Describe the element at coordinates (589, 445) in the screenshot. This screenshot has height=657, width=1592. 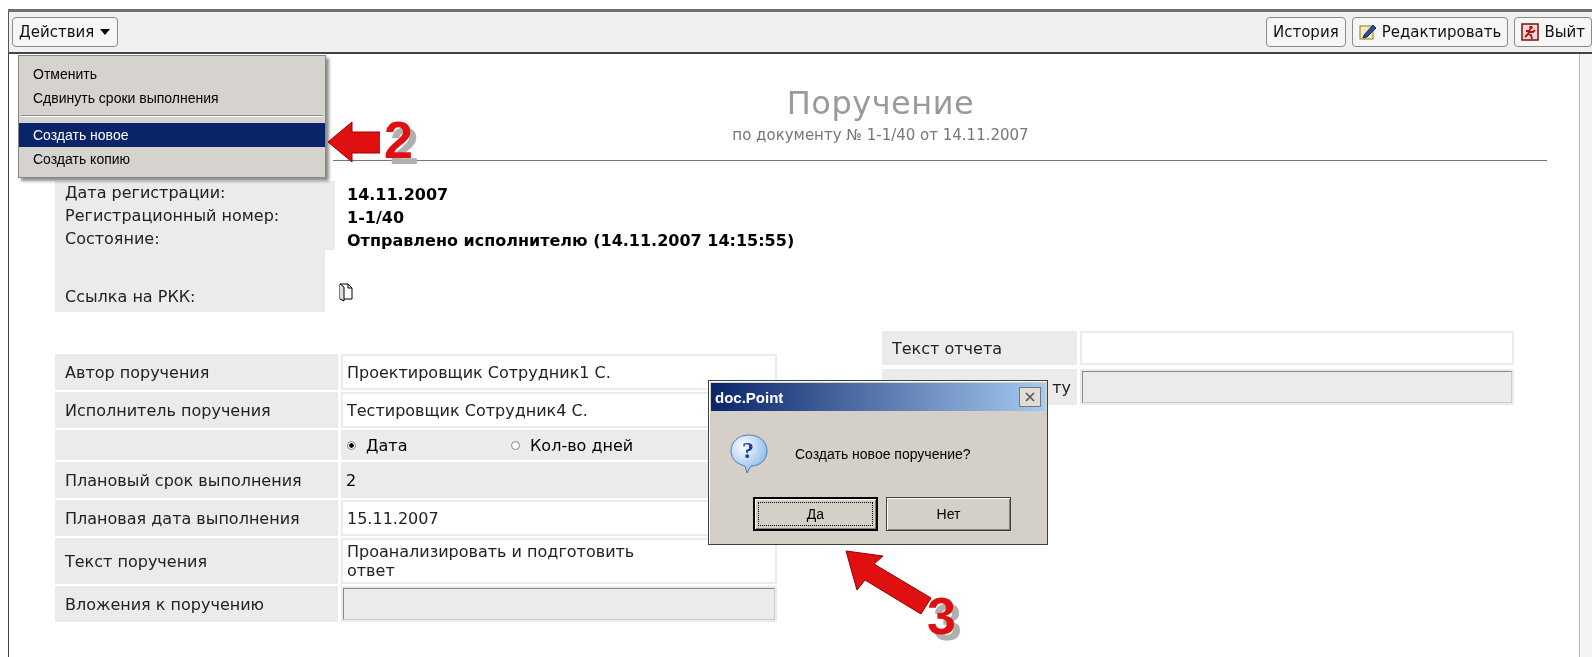
I see `radio-button: Кол-во дней` at that location.